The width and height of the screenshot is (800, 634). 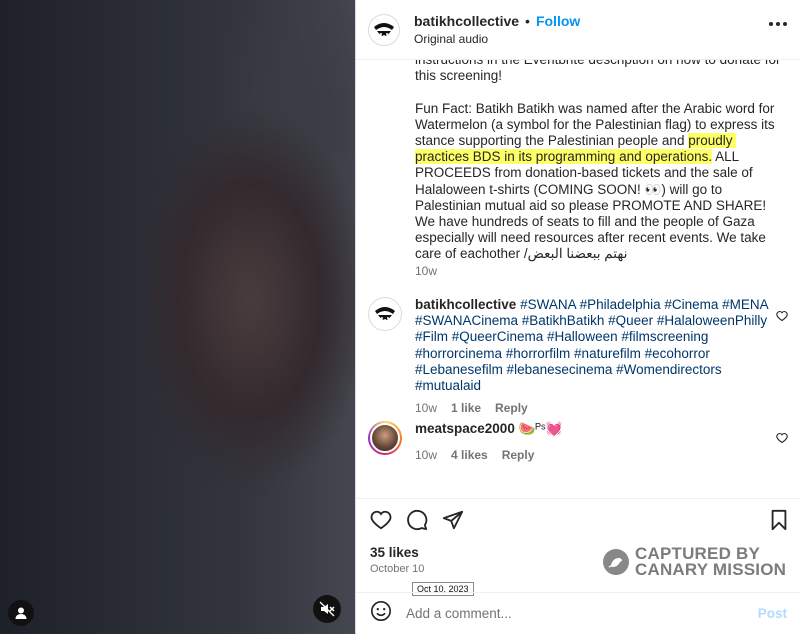 I want to click on watermark-line-2: CANARY MISSION, so click(x=711, y=569).